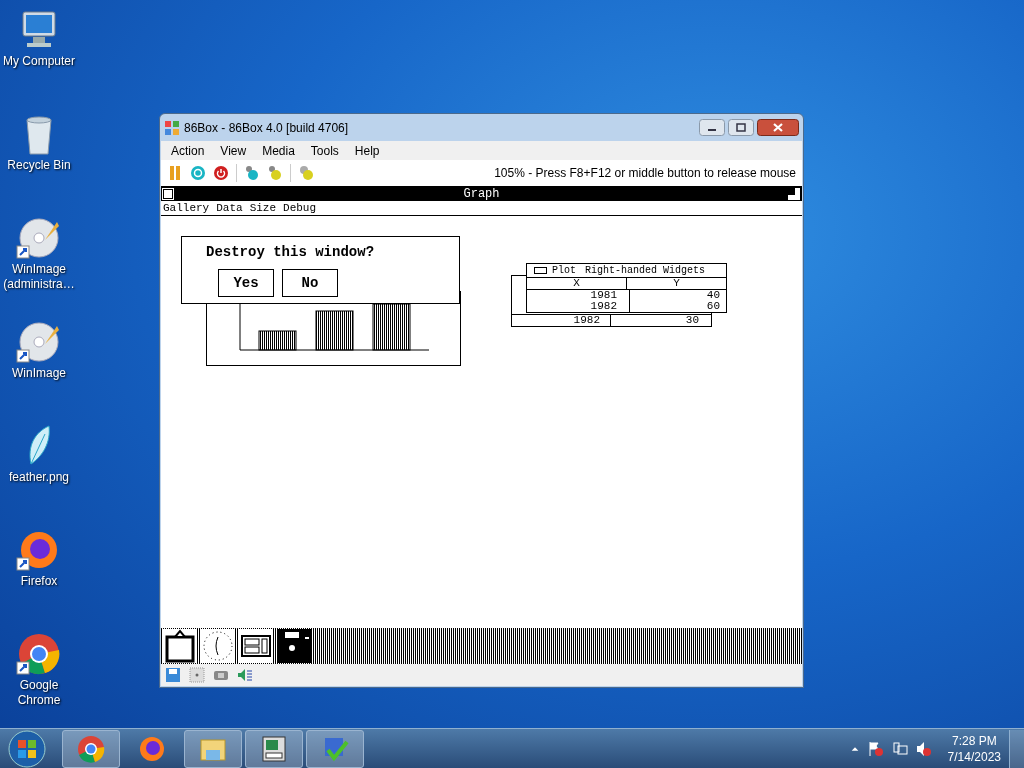 This screenshot has height=768, width=1024. I want to click on table-cell: 30, so click(660, 320).